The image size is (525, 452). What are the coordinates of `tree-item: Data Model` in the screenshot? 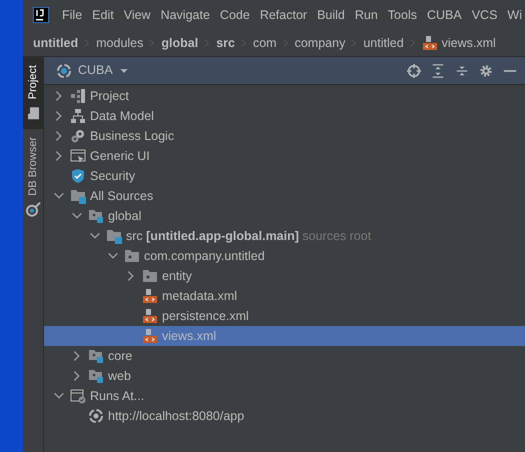 It's located at (284, 116).